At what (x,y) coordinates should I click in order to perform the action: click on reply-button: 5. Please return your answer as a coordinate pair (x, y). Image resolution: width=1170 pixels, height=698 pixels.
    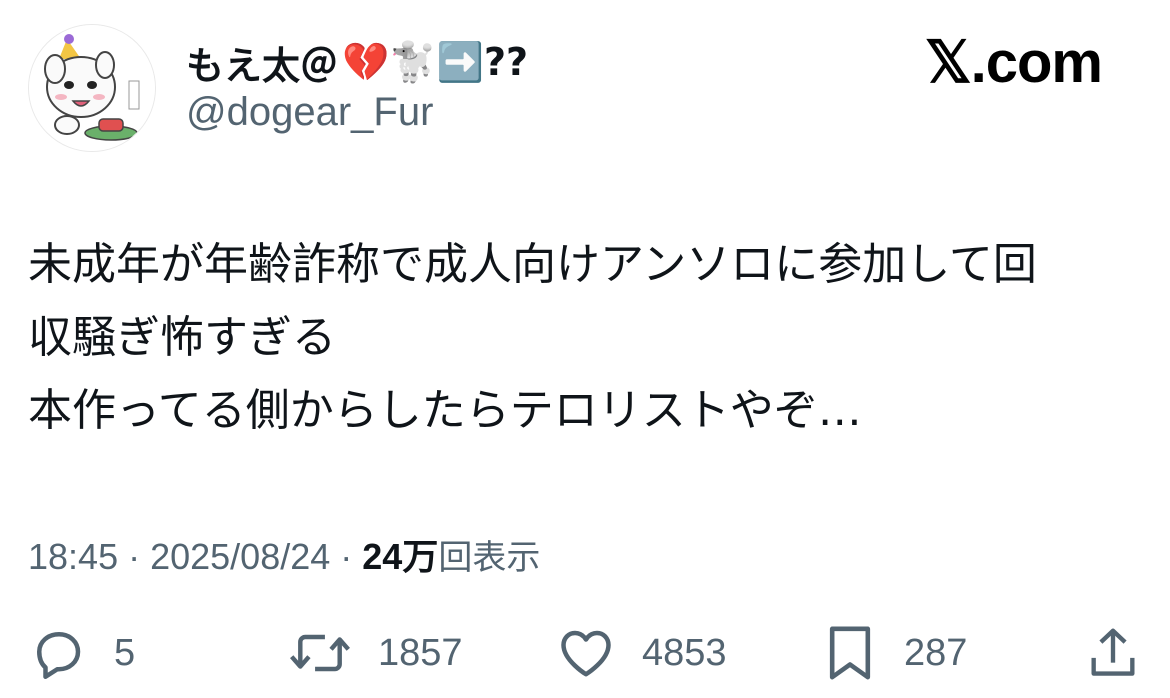
    Looking at the image, I should click on (81, 653).